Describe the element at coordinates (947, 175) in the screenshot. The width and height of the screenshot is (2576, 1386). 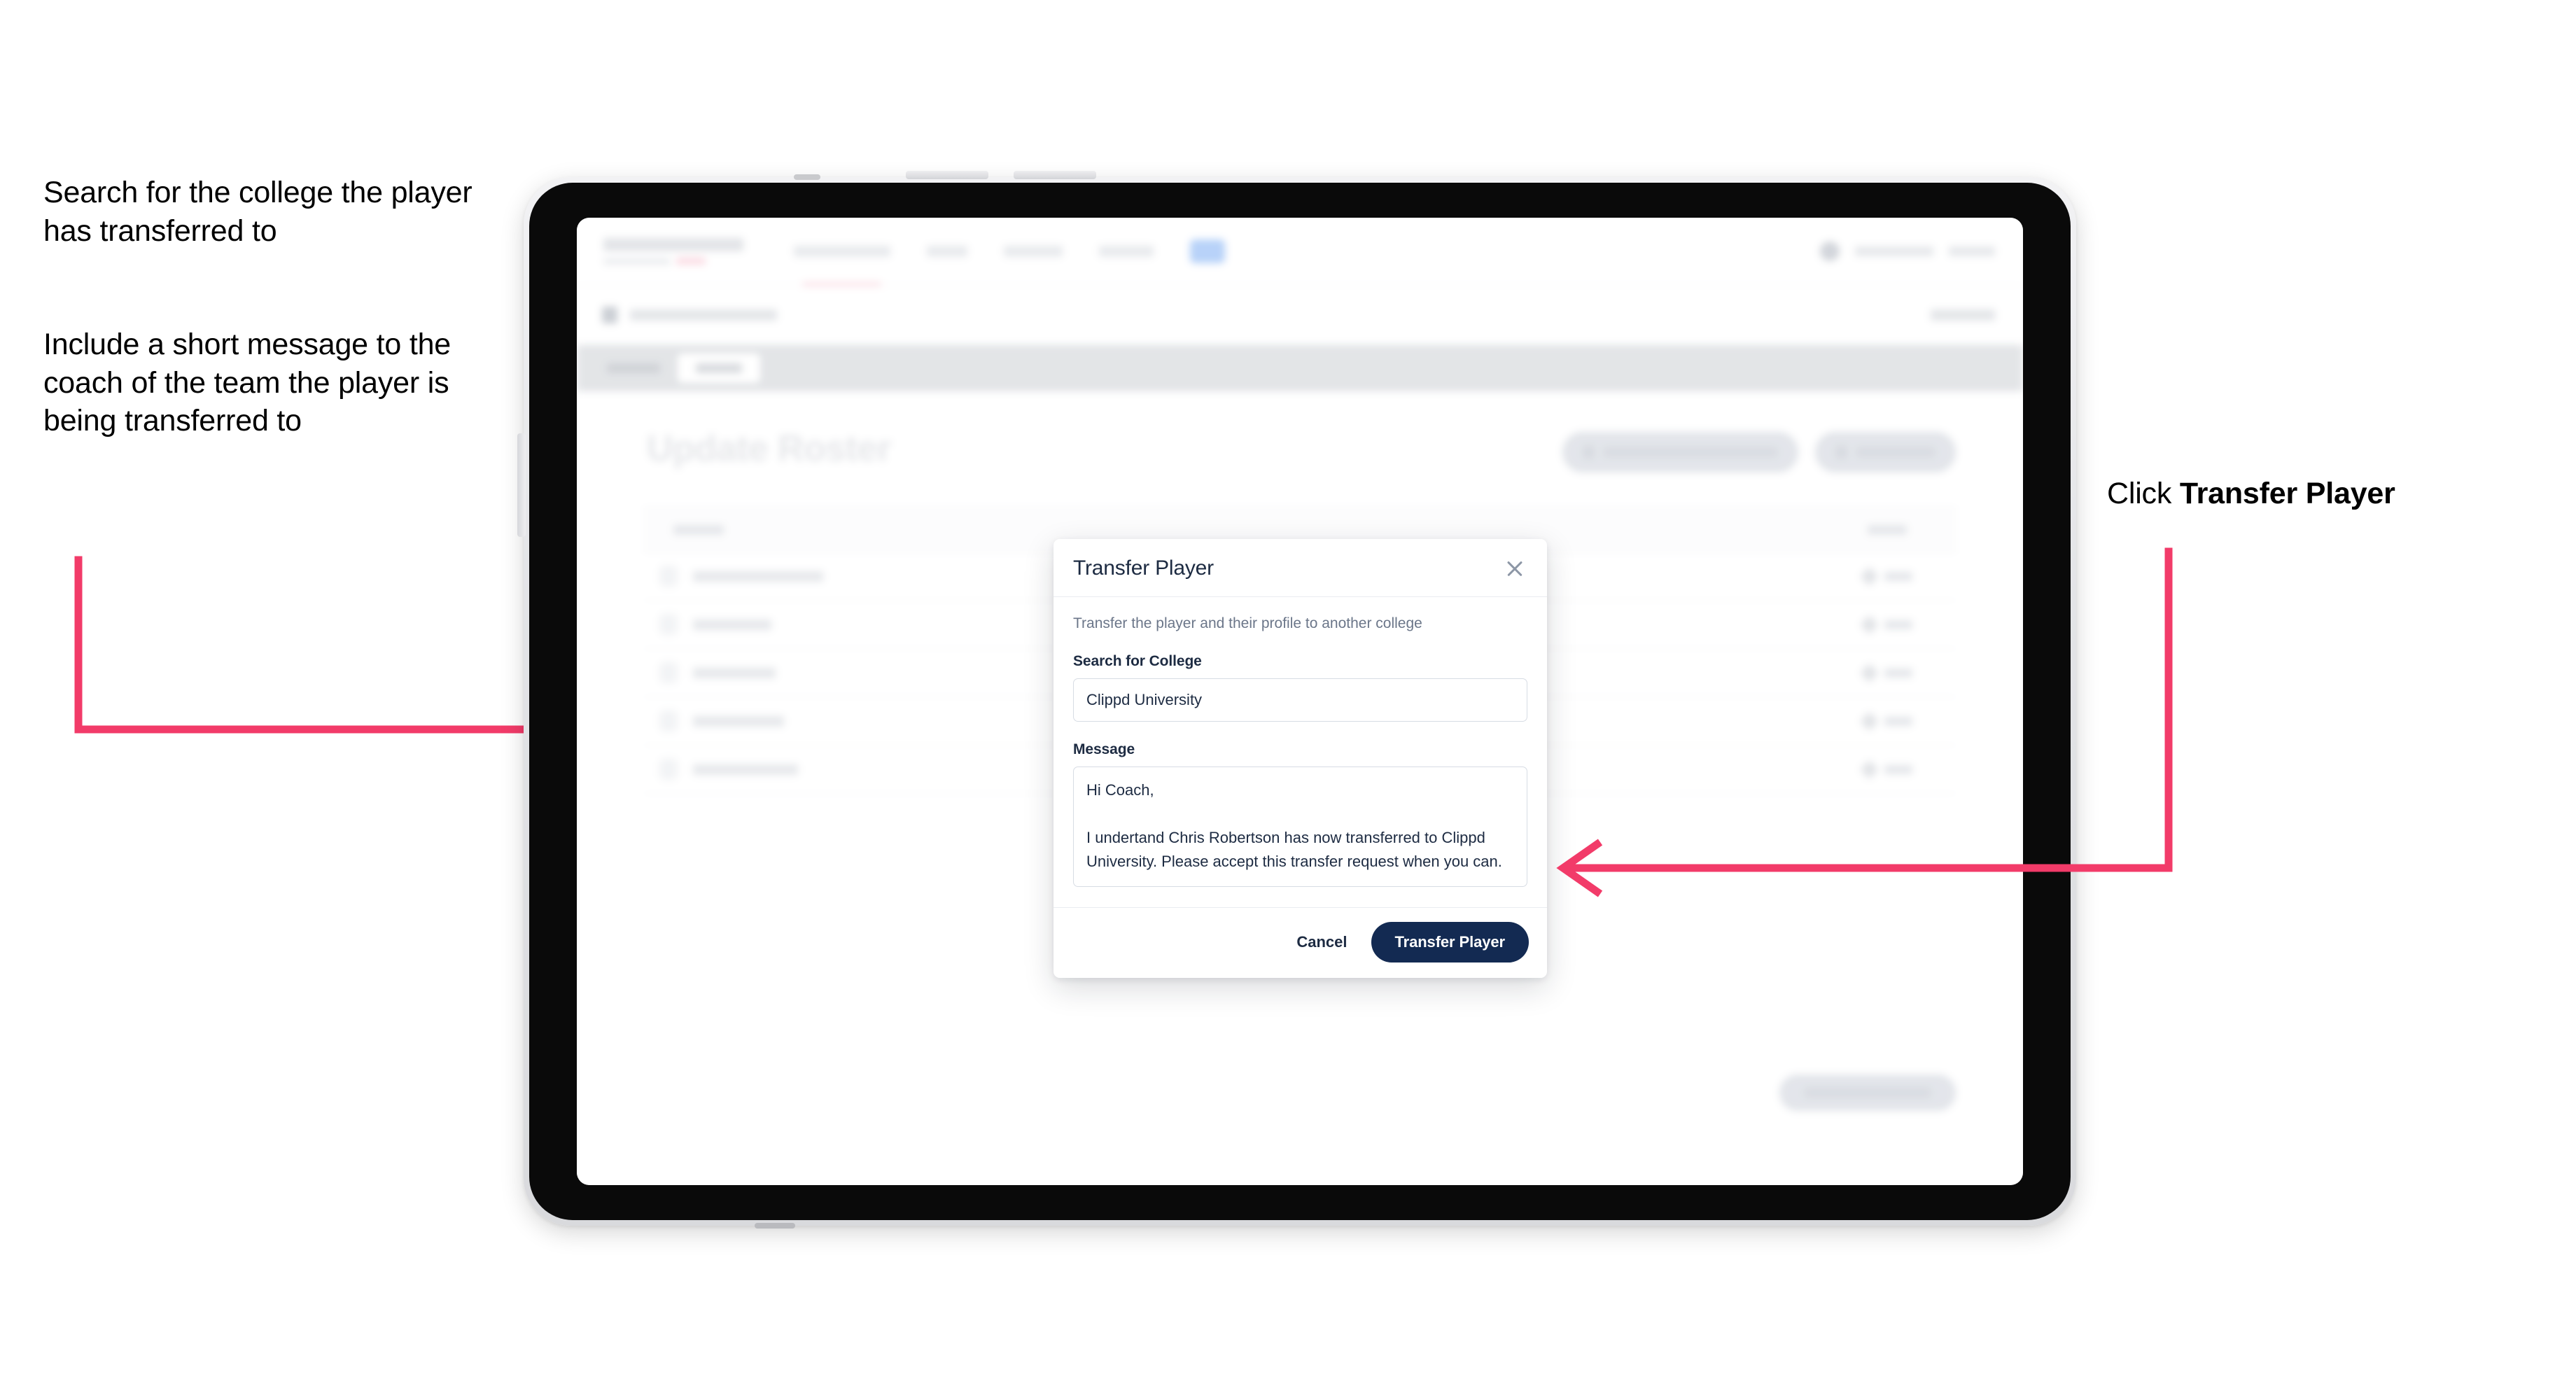
I see `volume-up-button` at that location.